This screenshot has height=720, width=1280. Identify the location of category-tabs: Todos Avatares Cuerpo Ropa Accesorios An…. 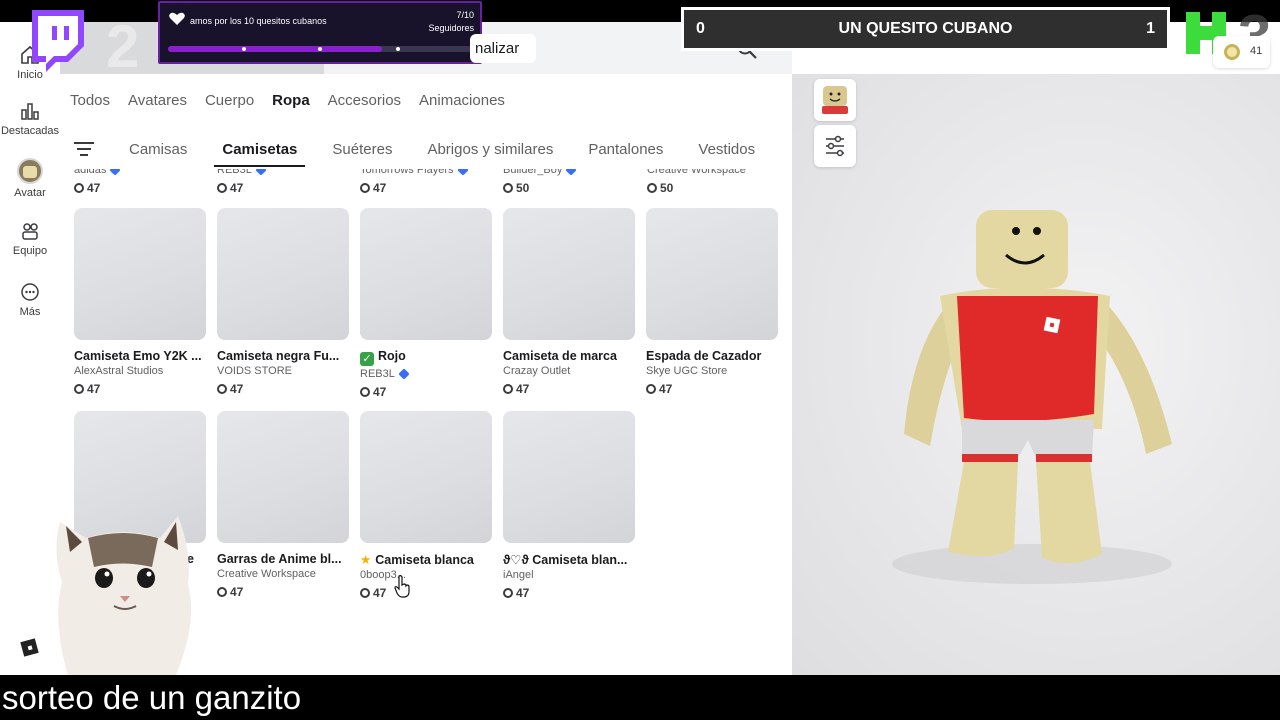
(296, 103).